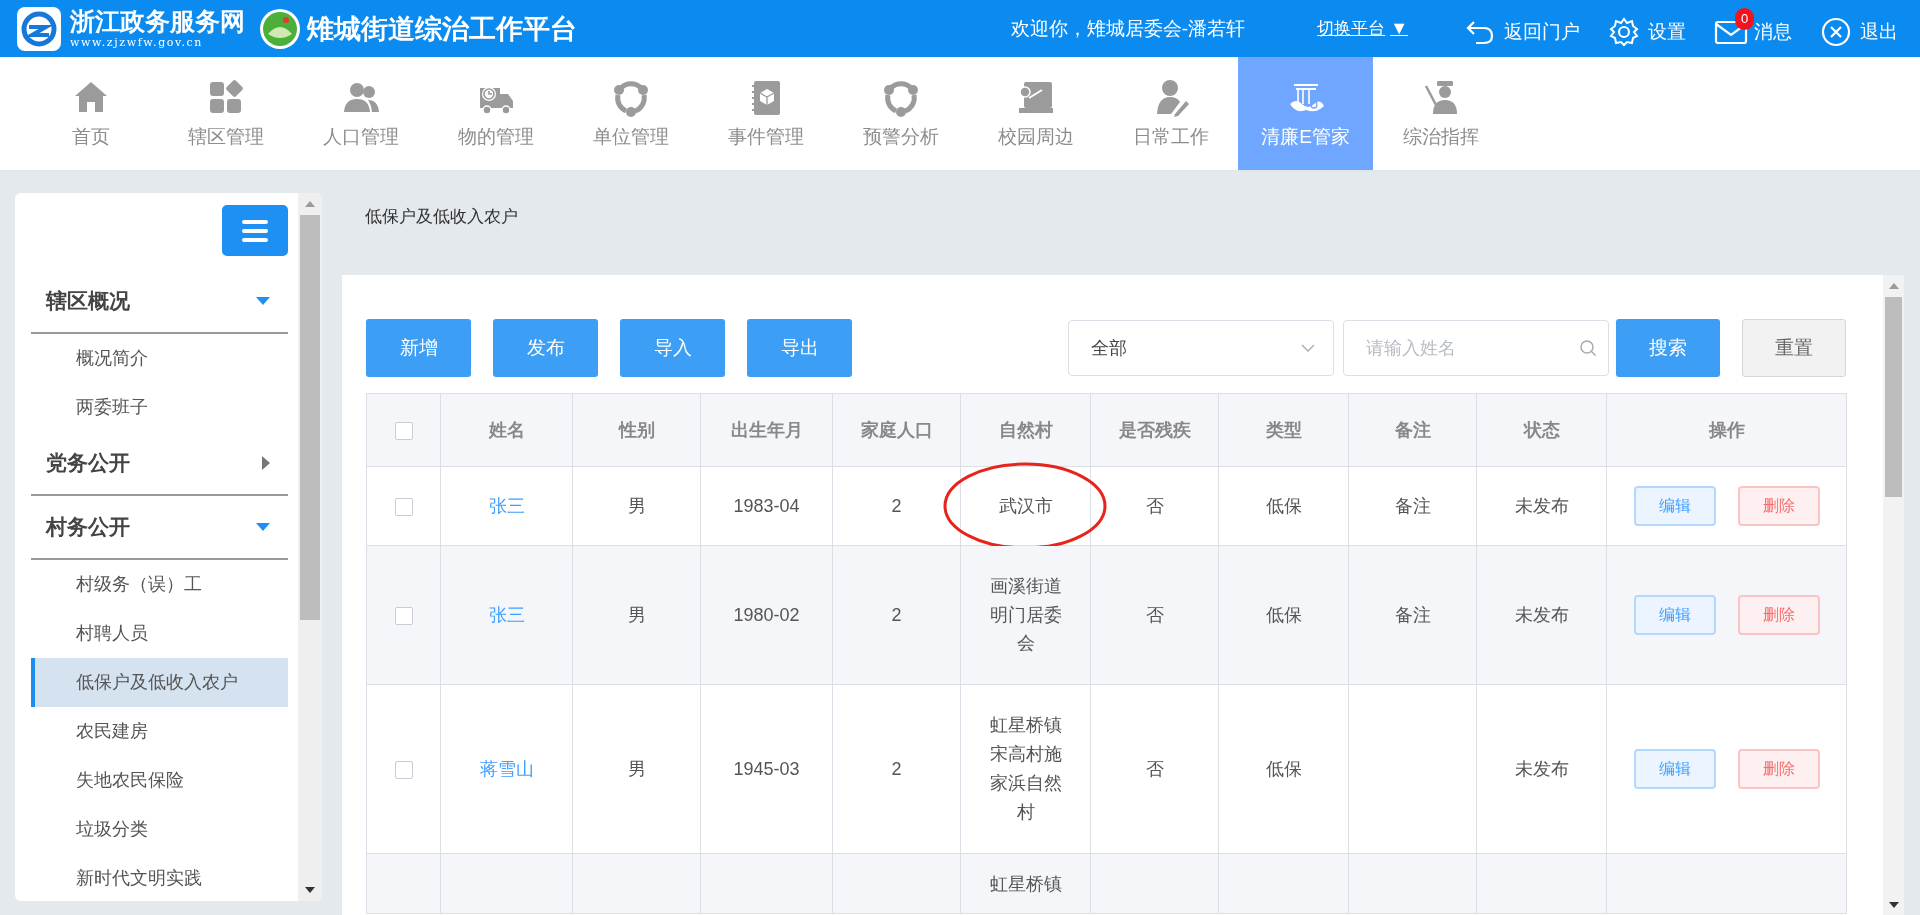 The image size is (1920, 915). I want to click on header-settings-link: 设置, so click(1647, 28).